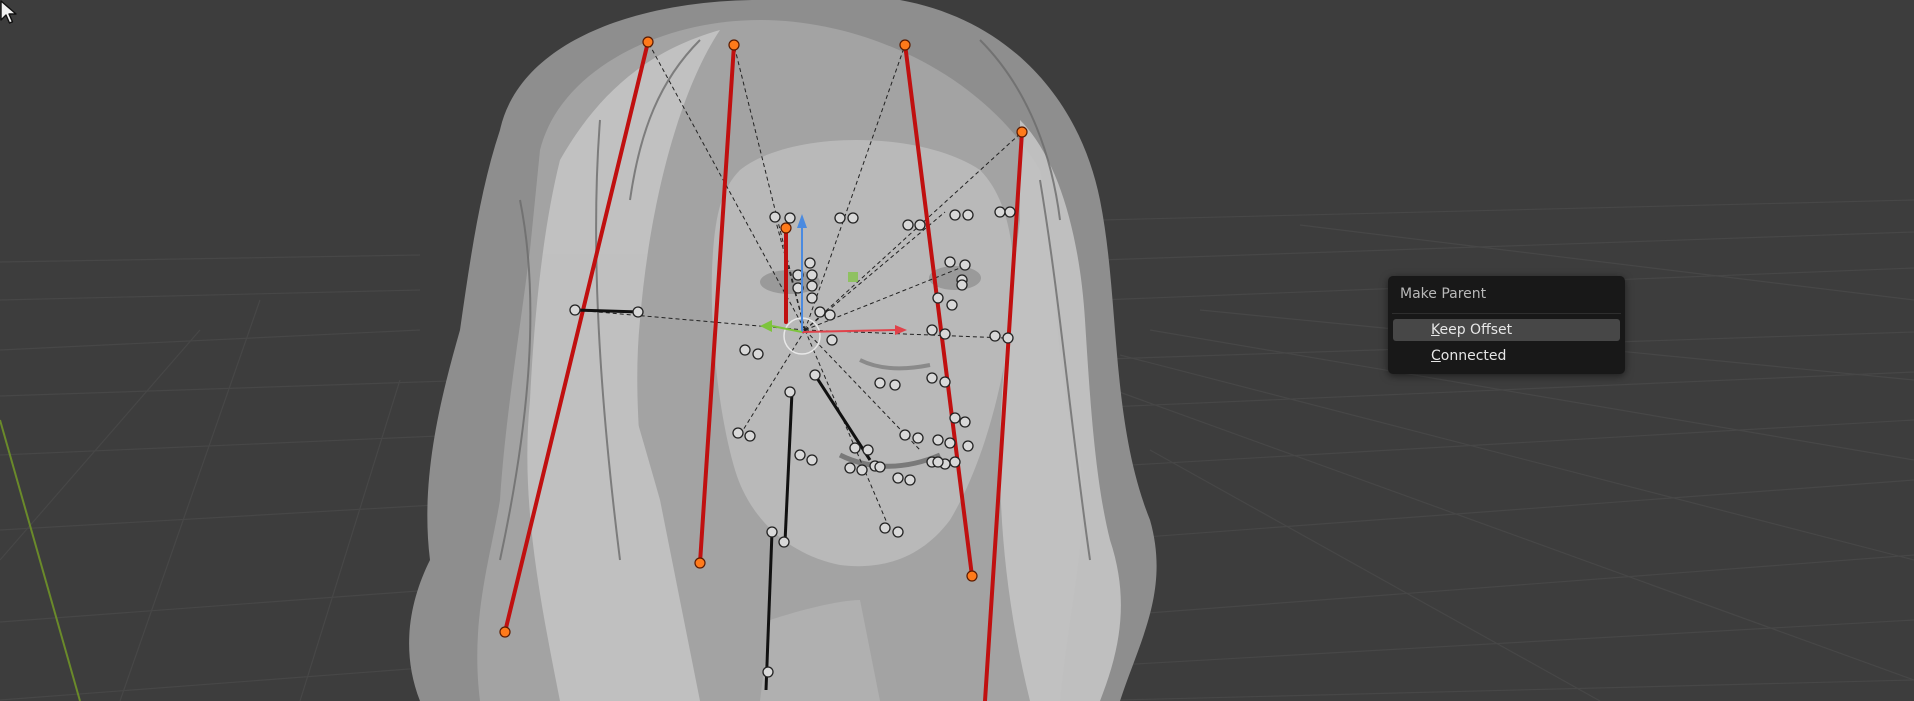  Describe the element at coordinates (1443, 294) in the screenshot. I see `menu-title: Make Parent` at that location.